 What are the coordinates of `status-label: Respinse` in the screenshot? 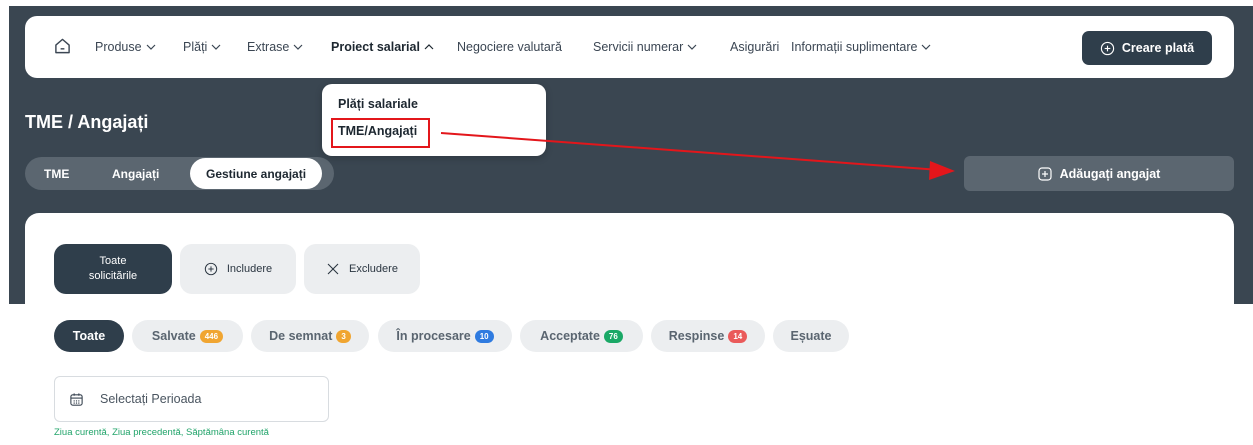 It's located at (696, 336).